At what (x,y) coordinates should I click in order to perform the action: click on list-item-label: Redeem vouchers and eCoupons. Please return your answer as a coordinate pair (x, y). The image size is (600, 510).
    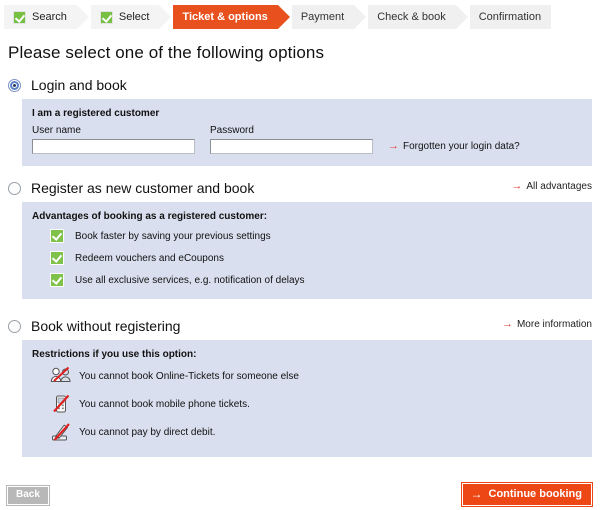
    Looking at the image, I should click on (149, 258).